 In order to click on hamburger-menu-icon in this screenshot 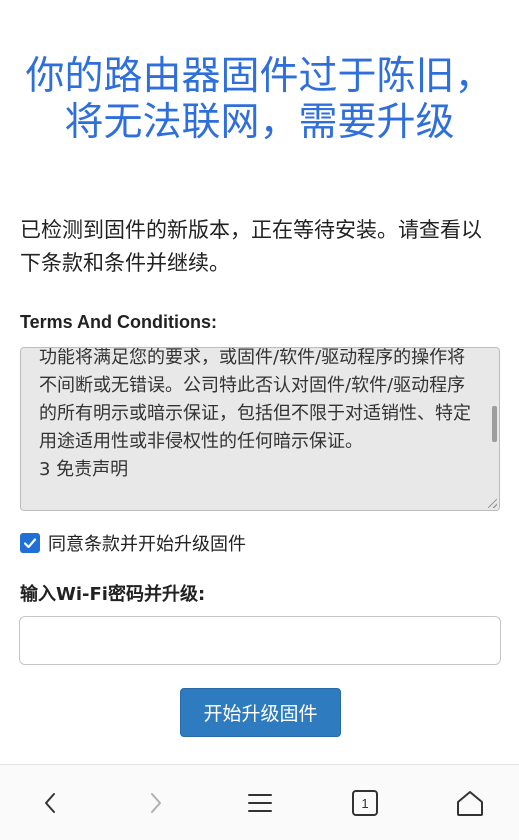, I will do `click(260, 803)`.